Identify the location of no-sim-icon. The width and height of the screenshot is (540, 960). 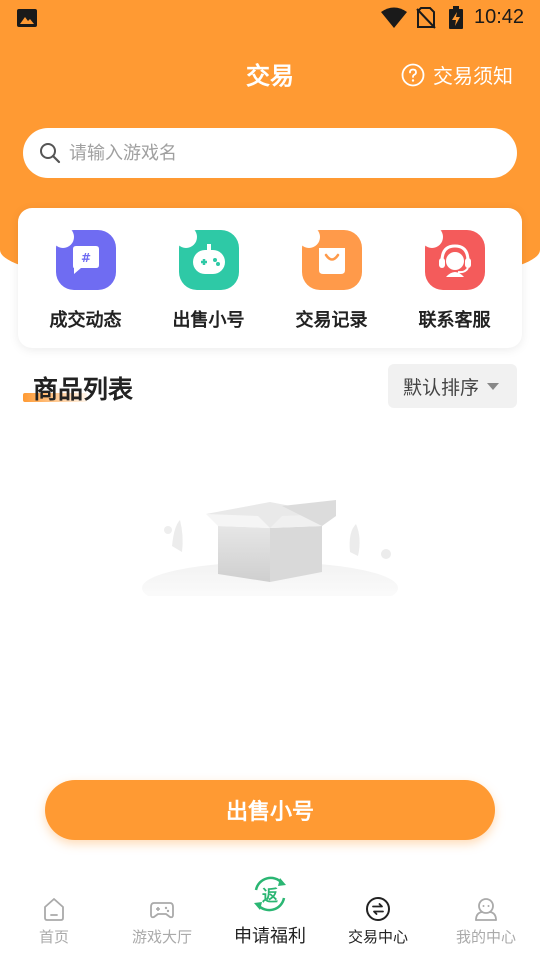
(426, 18).